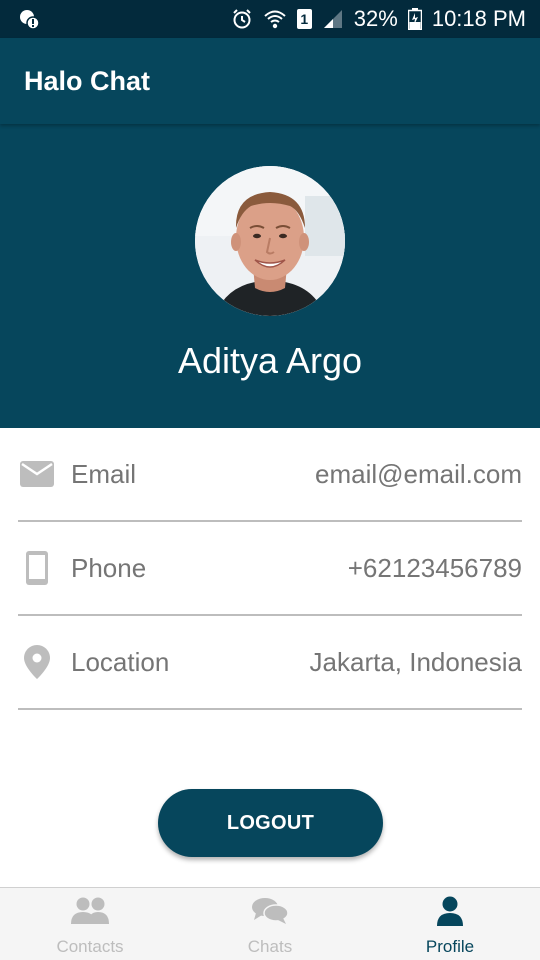 Image resolution: width=540 pixels, height=960 pixels. I want to click on wifi-icon, so click(275, 19).